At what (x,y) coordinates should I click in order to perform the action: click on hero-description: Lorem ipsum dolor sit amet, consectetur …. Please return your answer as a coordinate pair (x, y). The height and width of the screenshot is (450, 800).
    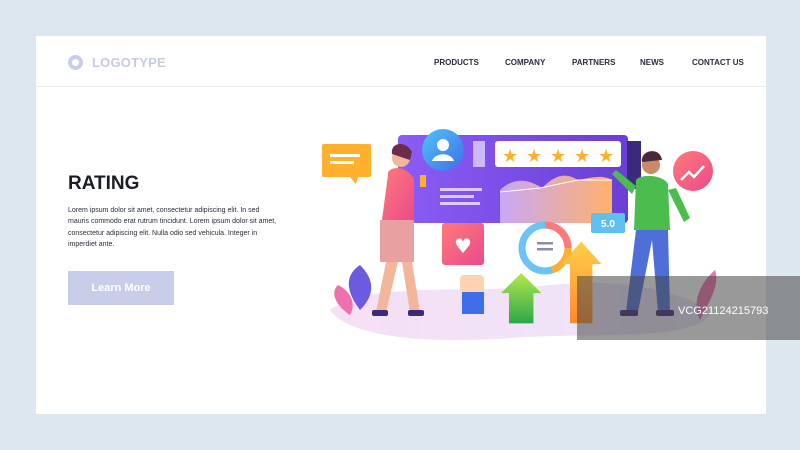
    Looking at the image, I should click on (172, 227).